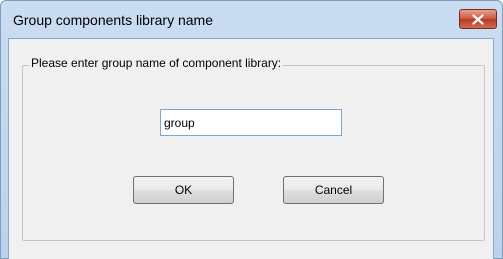 The width and height of the screenshot is (503, 259). I want to click on close-icon, so click(478, 19).